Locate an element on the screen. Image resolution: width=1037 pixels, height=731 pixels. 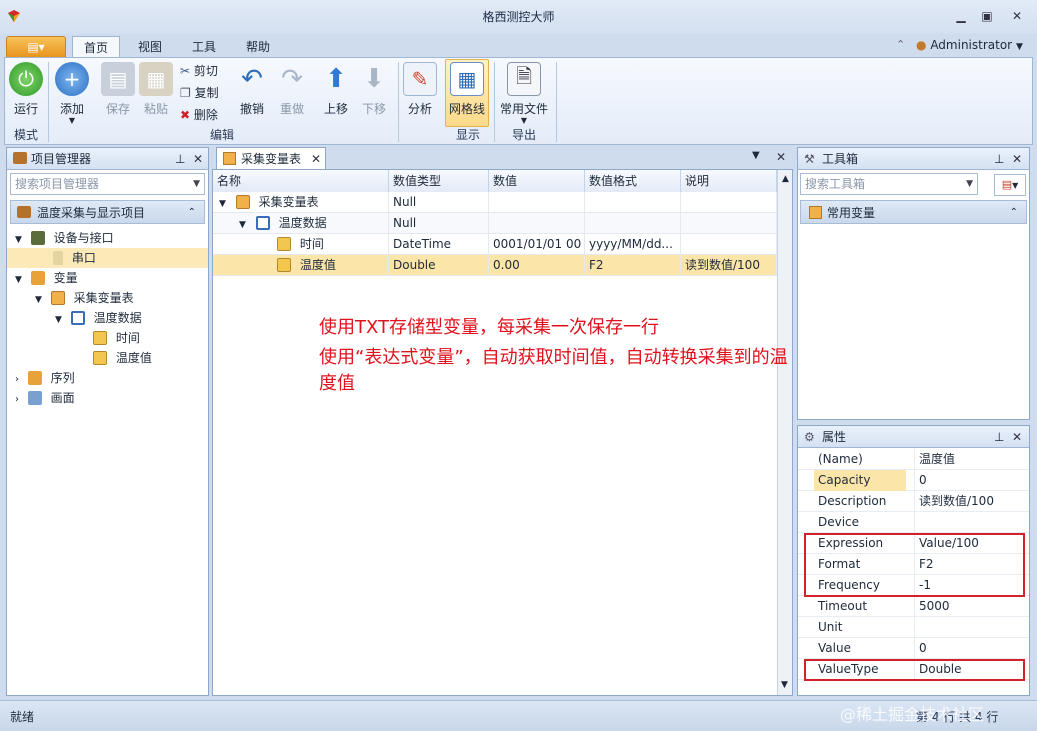
column-header-description: 说明 is located at coordinates (729, 181).